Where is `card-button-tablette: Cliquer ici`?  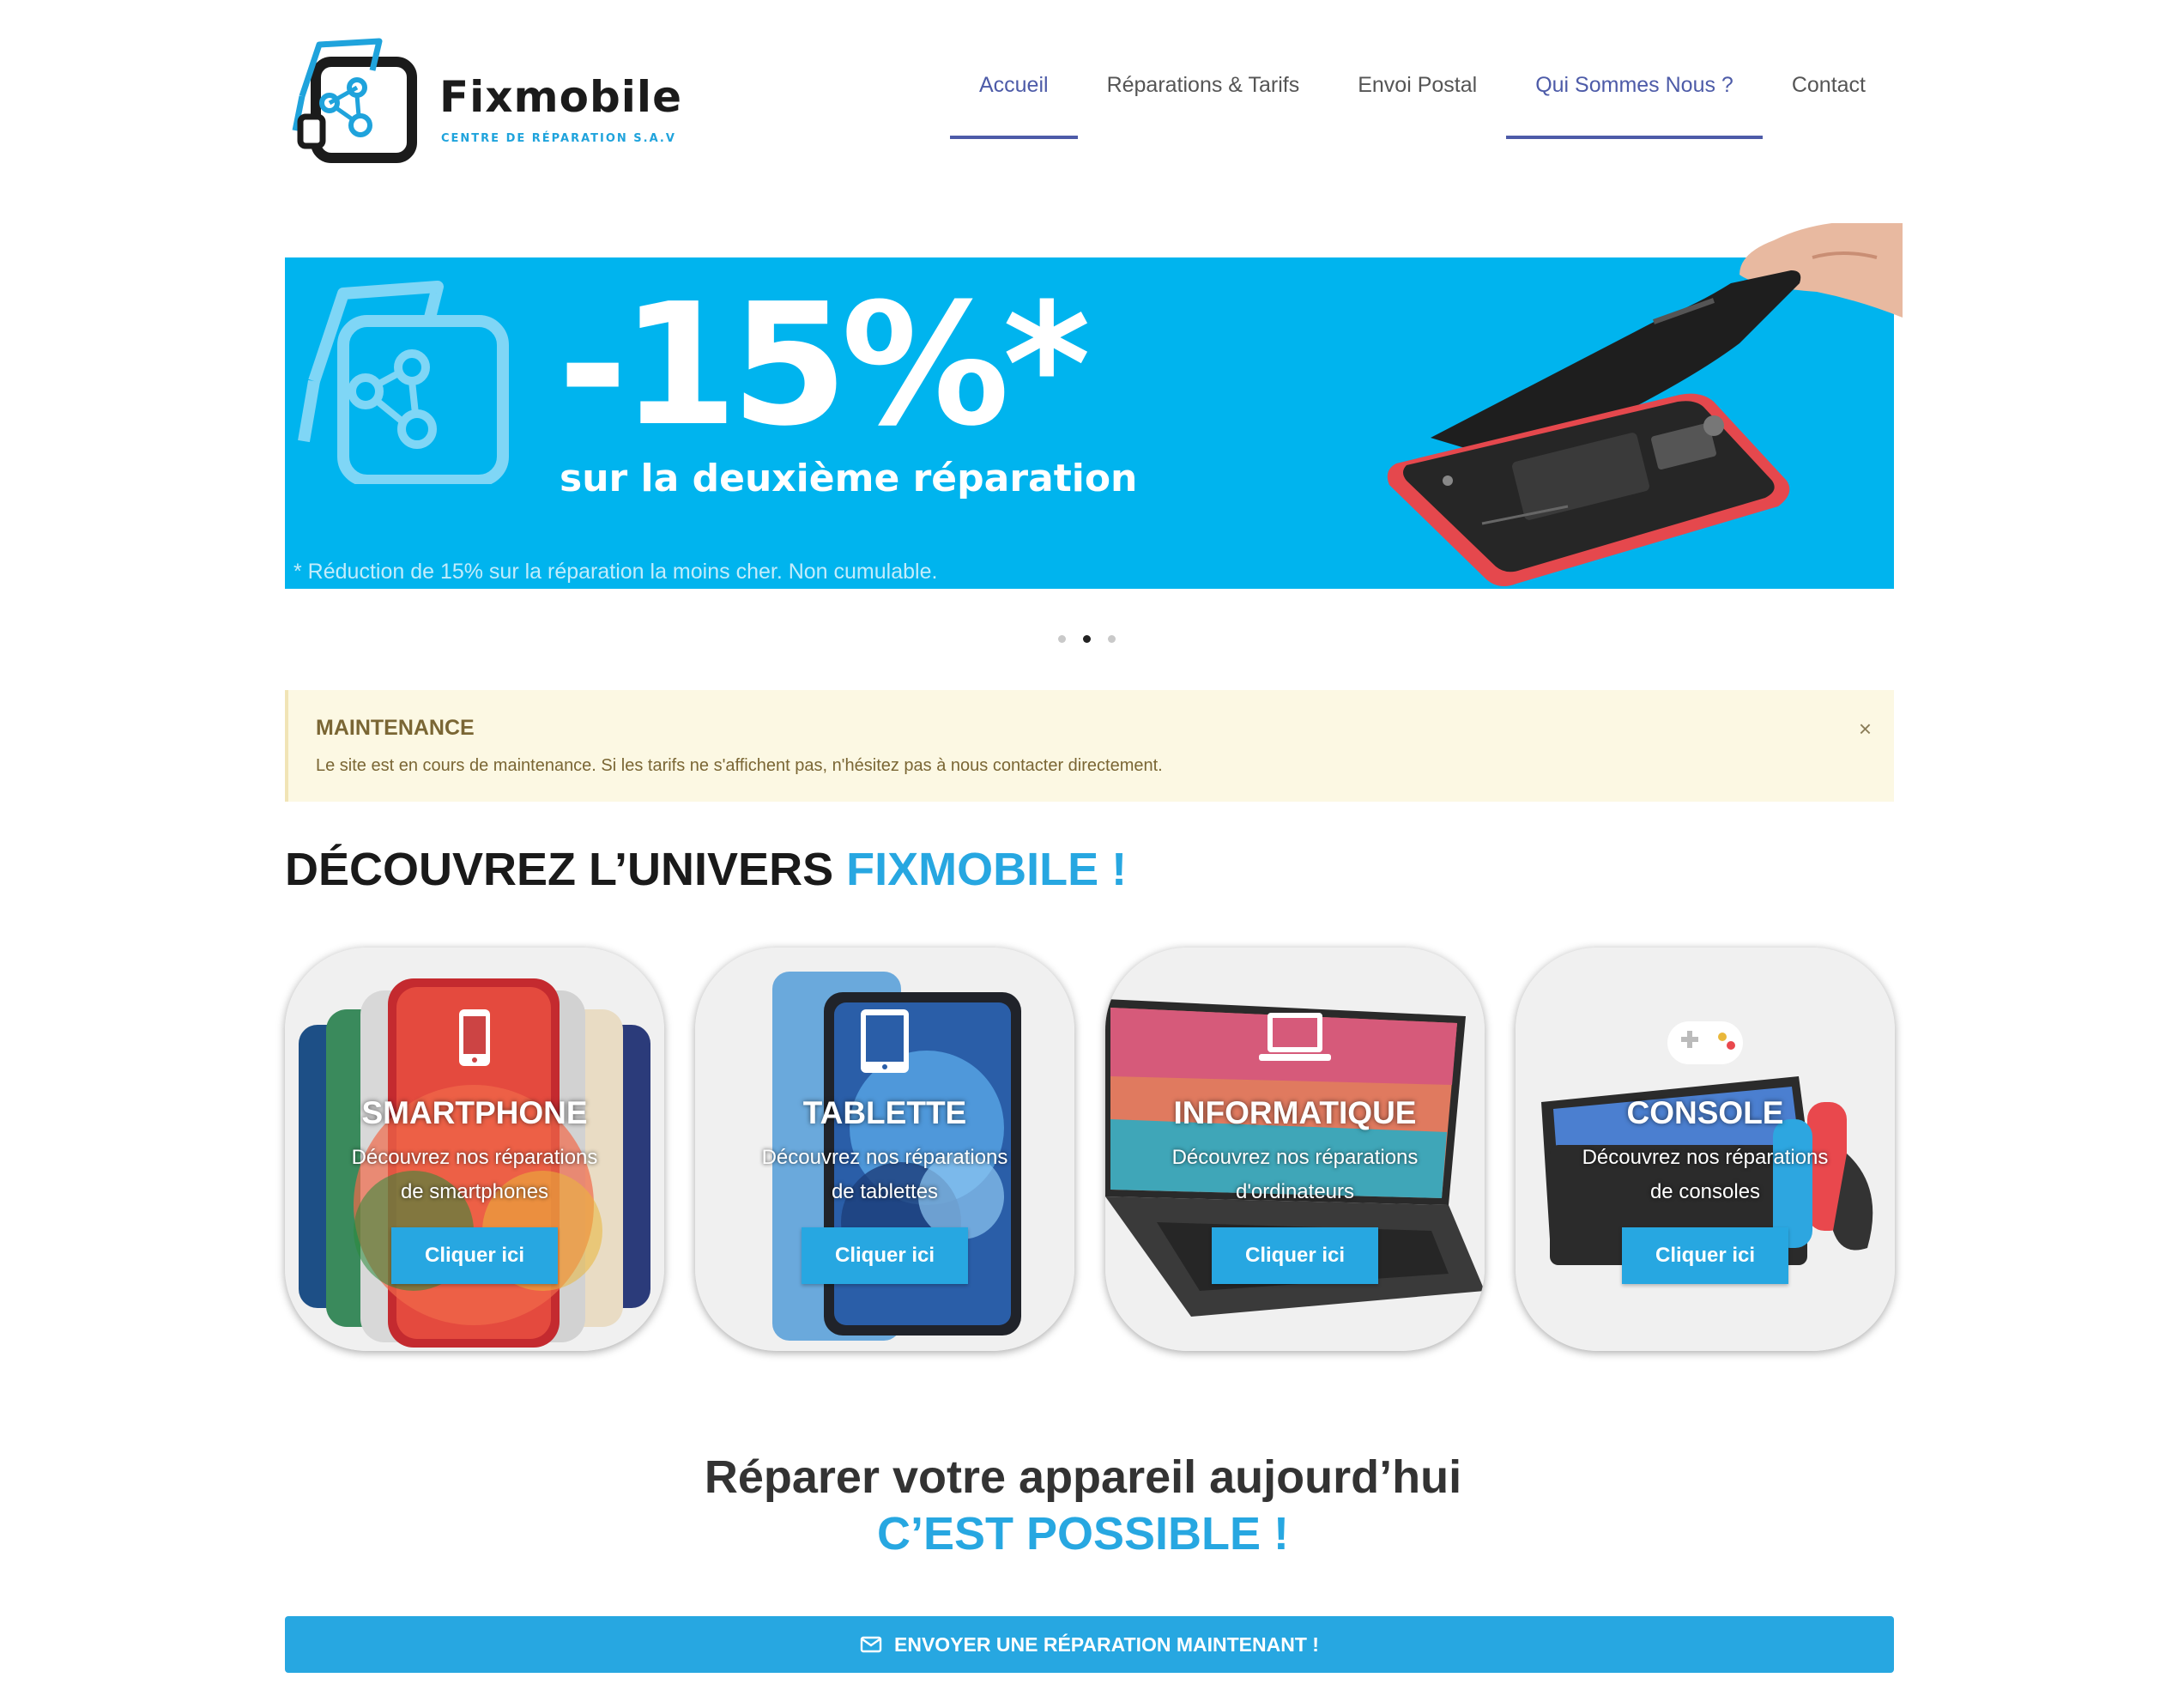
card-button-tablette: Cliquer ici is located at coordinates (885, 1256).